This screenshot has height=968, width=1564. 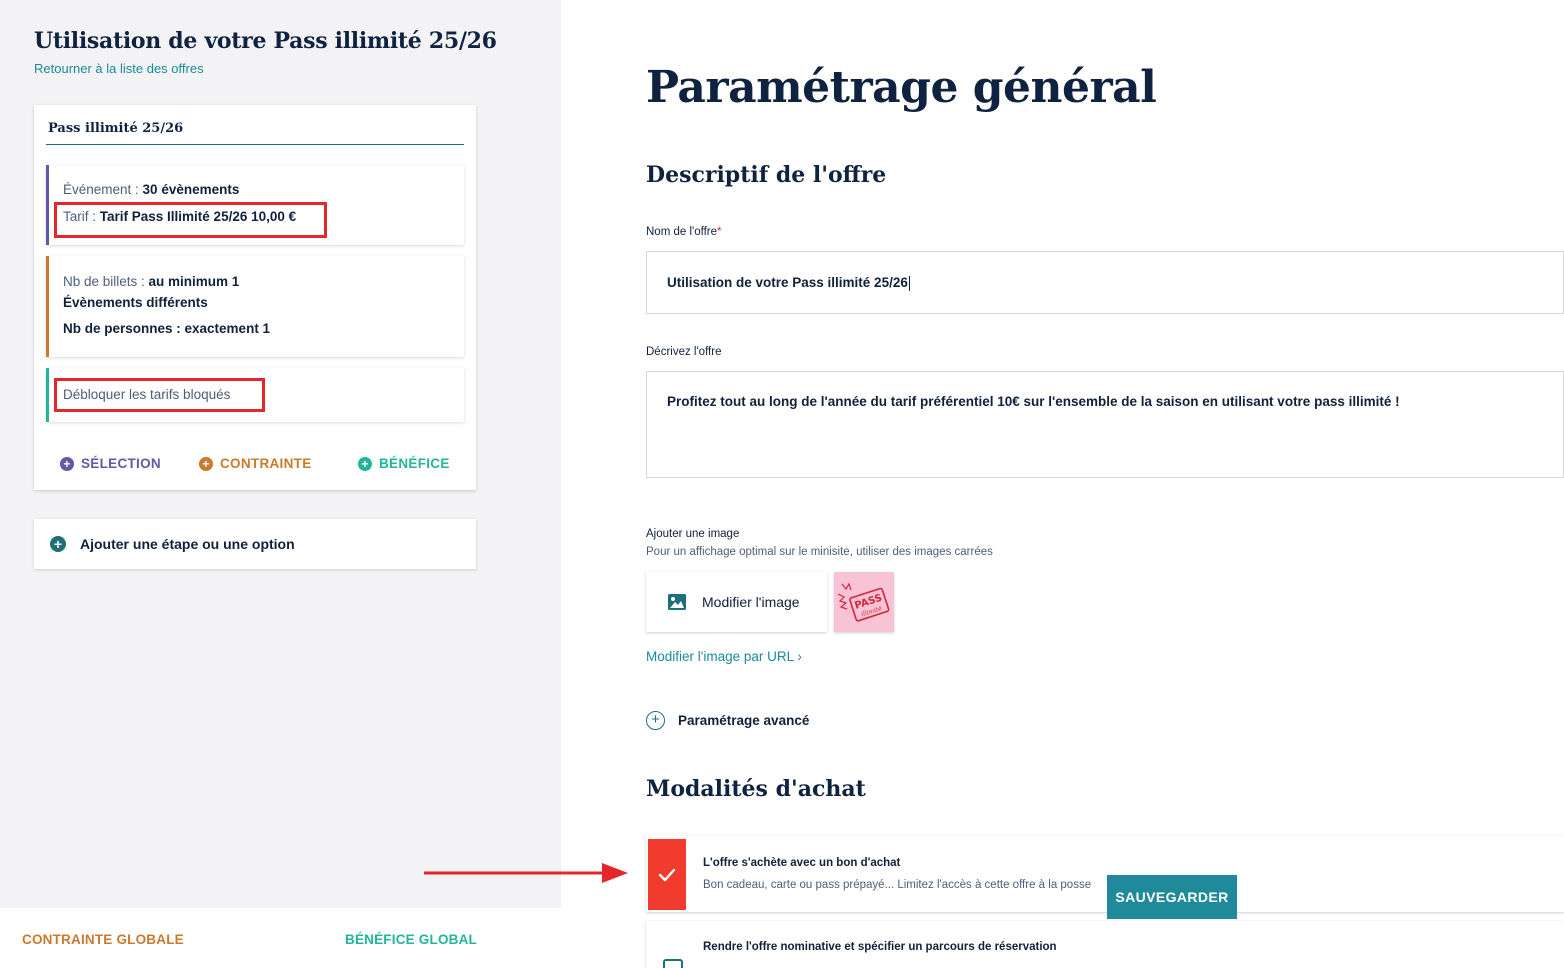 What do you see at coordinates (677, 602) in the screenshot?
I see `image-icon` at bounding box center [677, 602].